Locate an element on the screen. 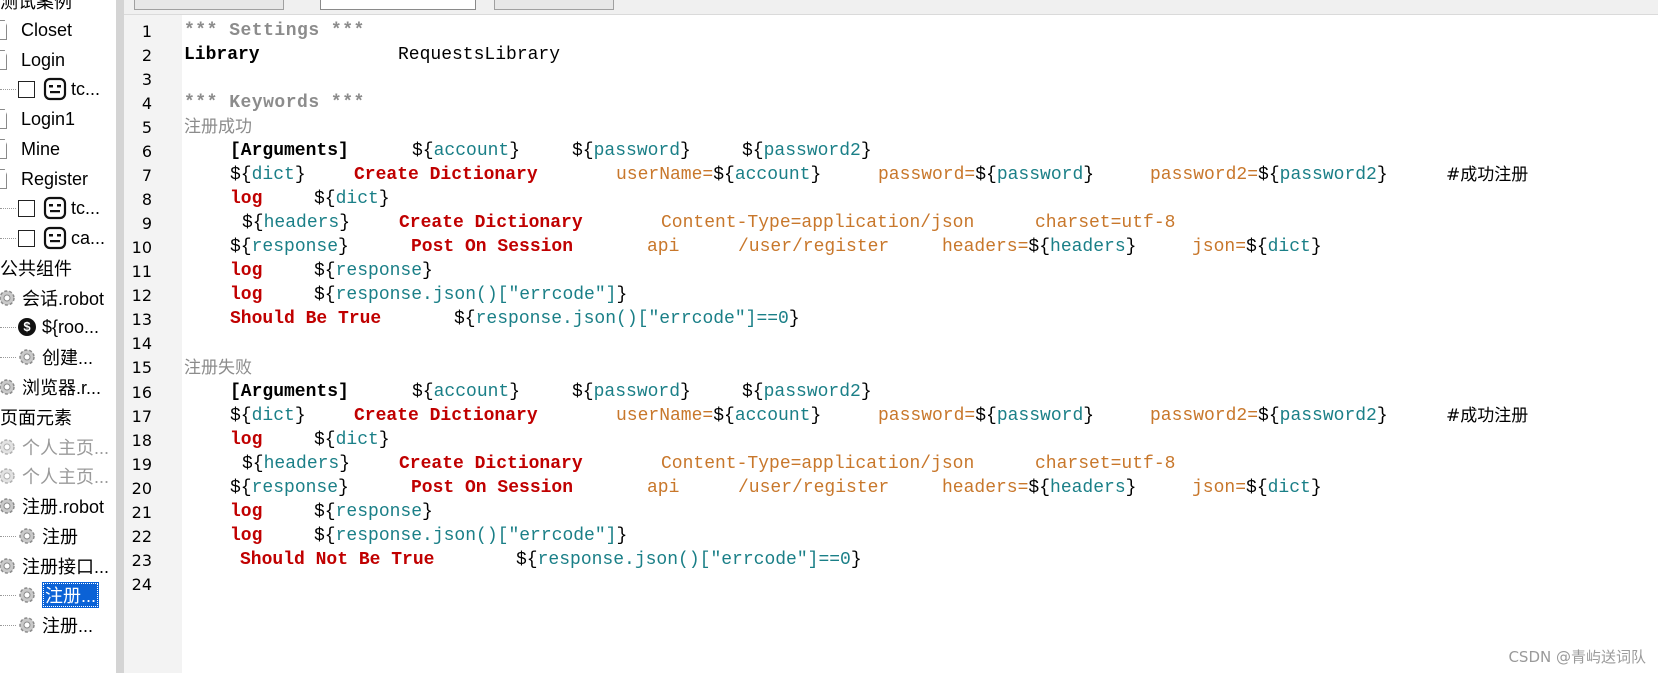  tree-item-login: Login is located at coordinates (58, 60).